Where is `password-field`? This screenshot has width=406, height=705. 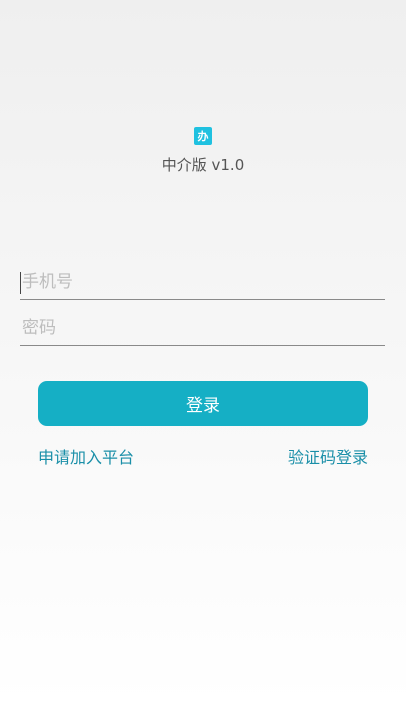
password-field is located at coordinates (202, 328).